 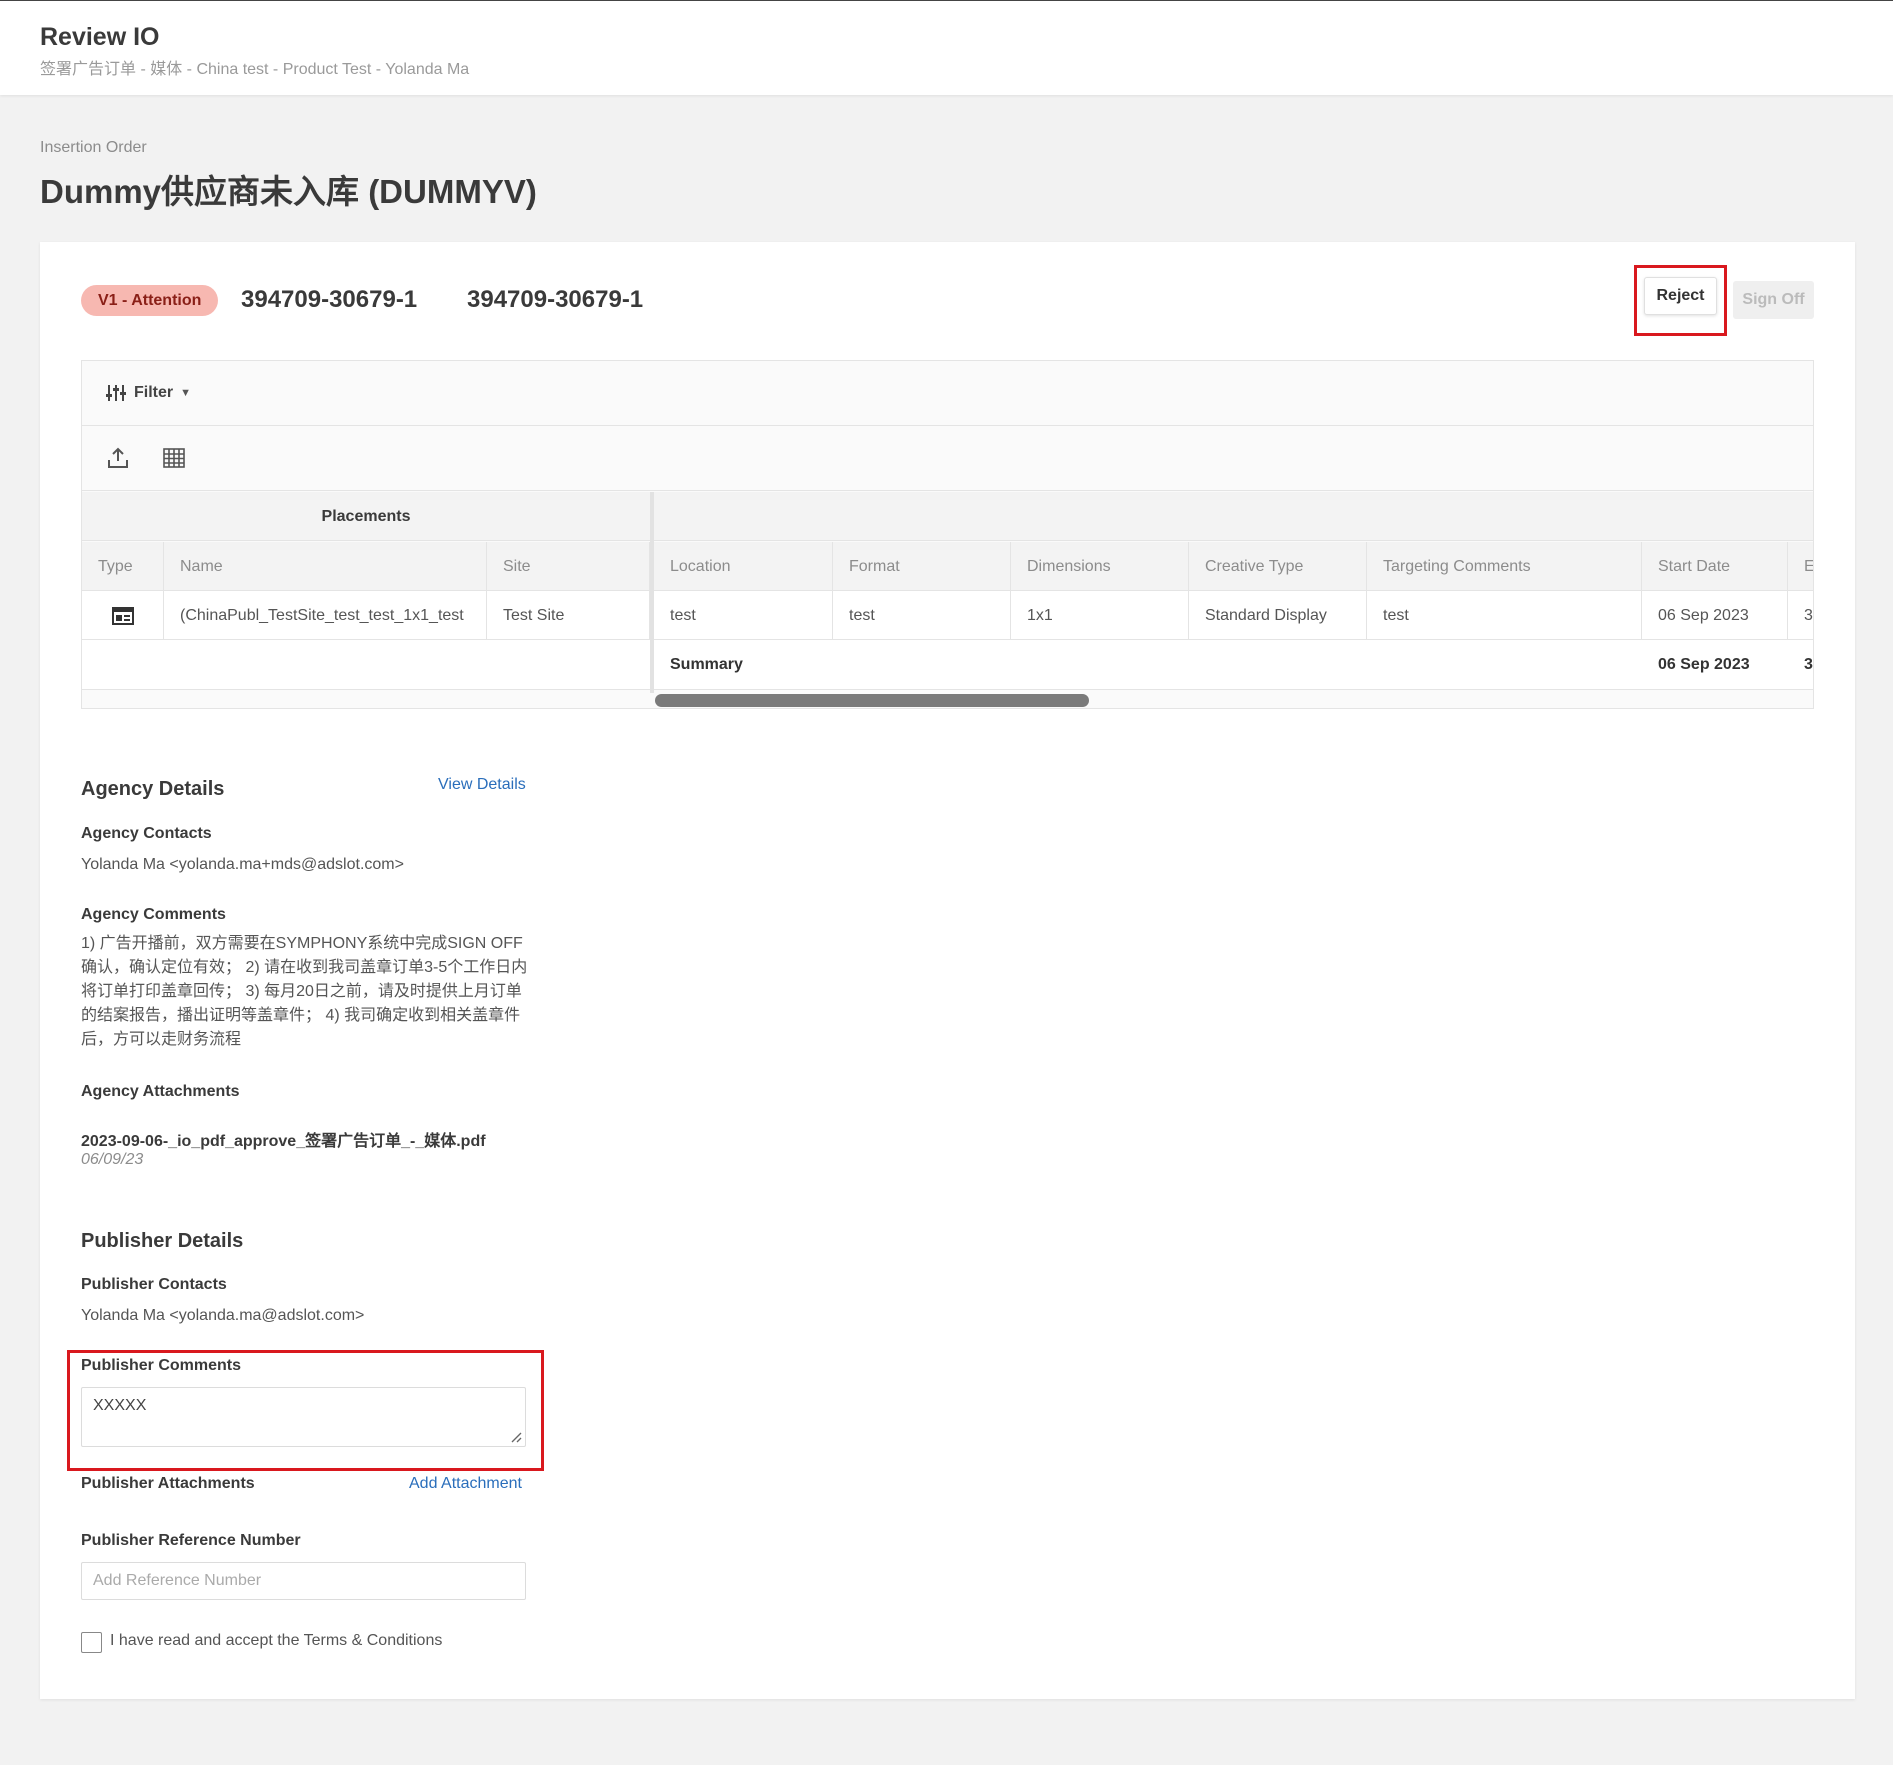 I want to click on publisher-attachments-title: Publisher Attachments, so click(x=168, y=1483).